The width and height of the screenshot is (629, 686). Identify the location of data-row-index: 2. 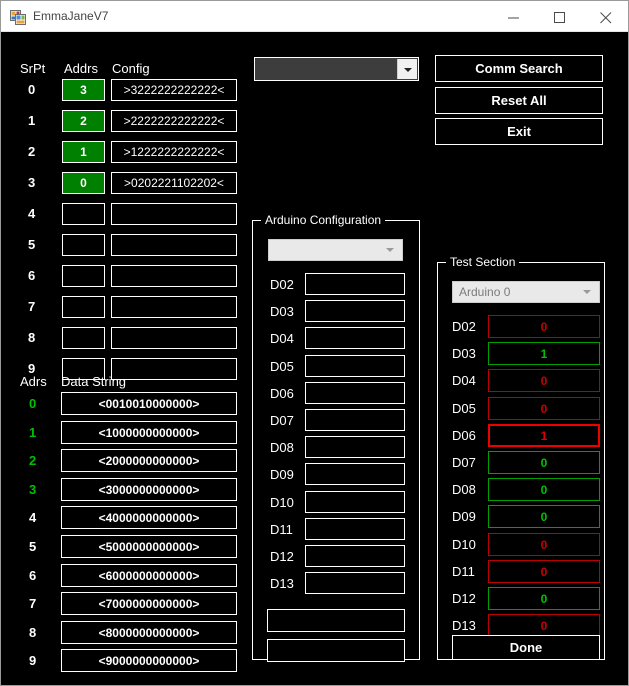
(33, 460).